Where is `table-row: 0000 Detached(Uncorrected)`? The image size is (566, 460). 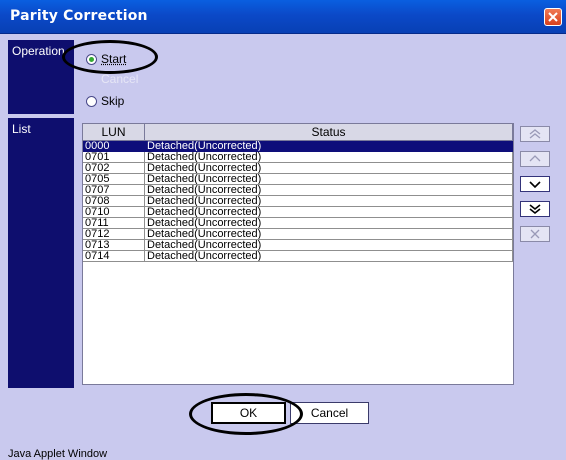 table-row: 0000 Detached(Uncorrected) is located at coordinates (298, 146).